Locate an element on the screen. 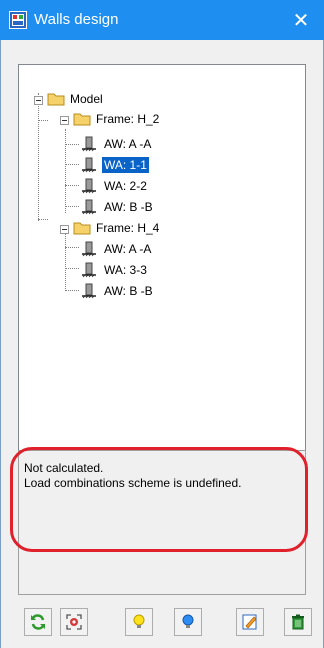  locate-button is located at coordinates (74, 622).